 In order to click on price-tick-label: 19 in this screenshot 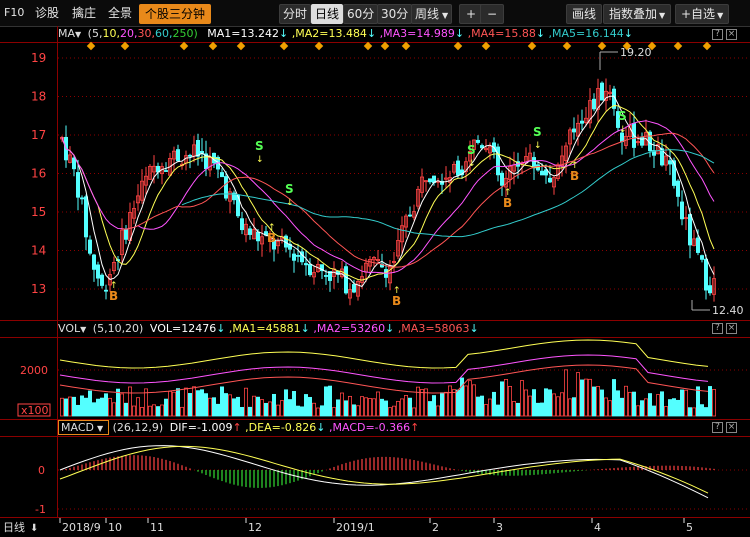, I will do `click(38, 58)`.